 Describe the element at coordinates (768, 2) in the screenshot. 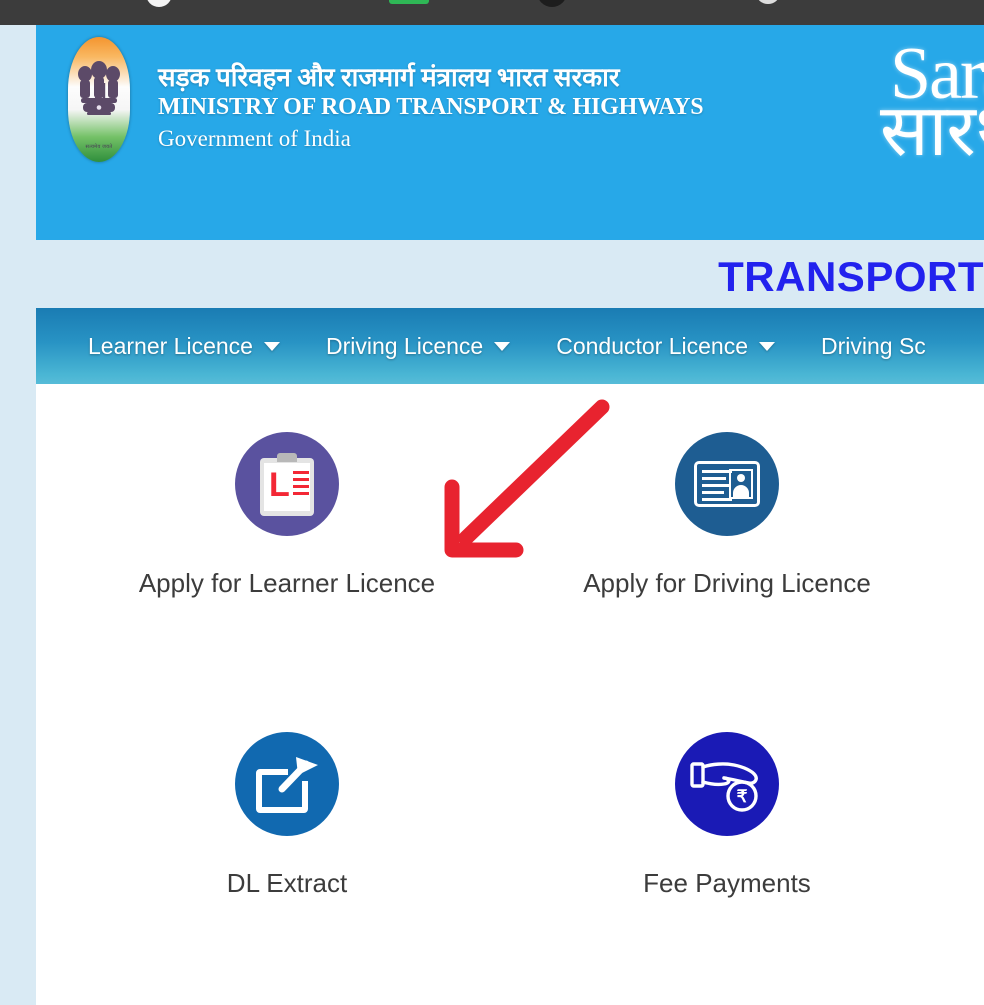

I see `browser-extension-icon` at that location.